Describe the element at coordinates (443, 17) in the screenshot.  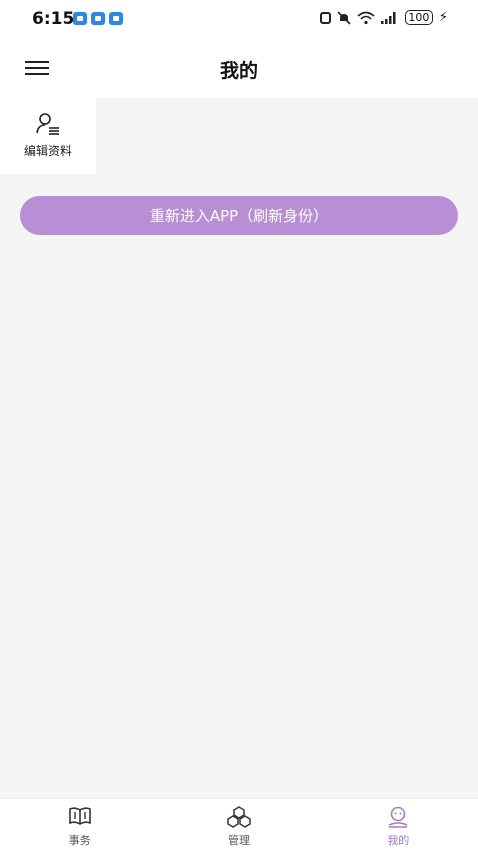
I see `charging-icon: ⚡` at that location.